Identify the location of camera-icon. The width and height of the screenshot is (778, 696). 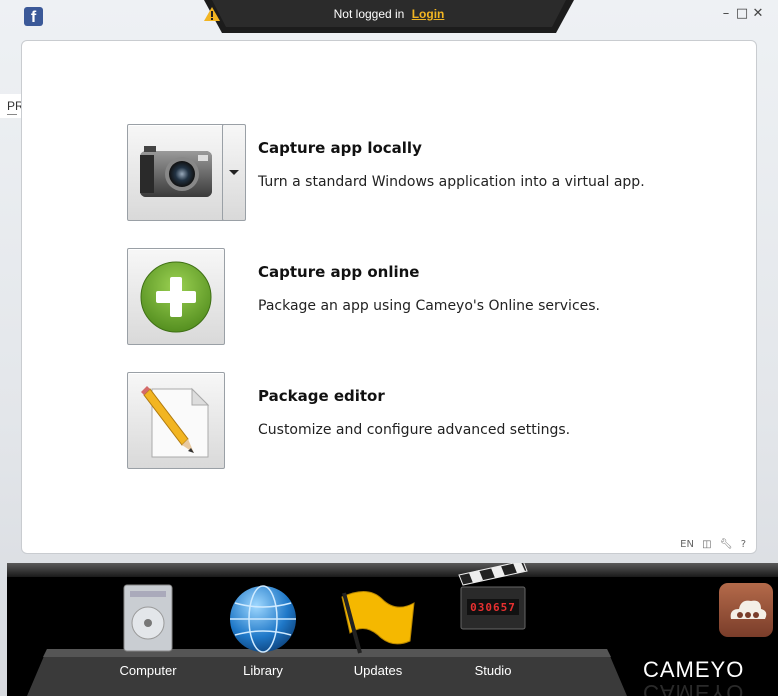
(176, 171).